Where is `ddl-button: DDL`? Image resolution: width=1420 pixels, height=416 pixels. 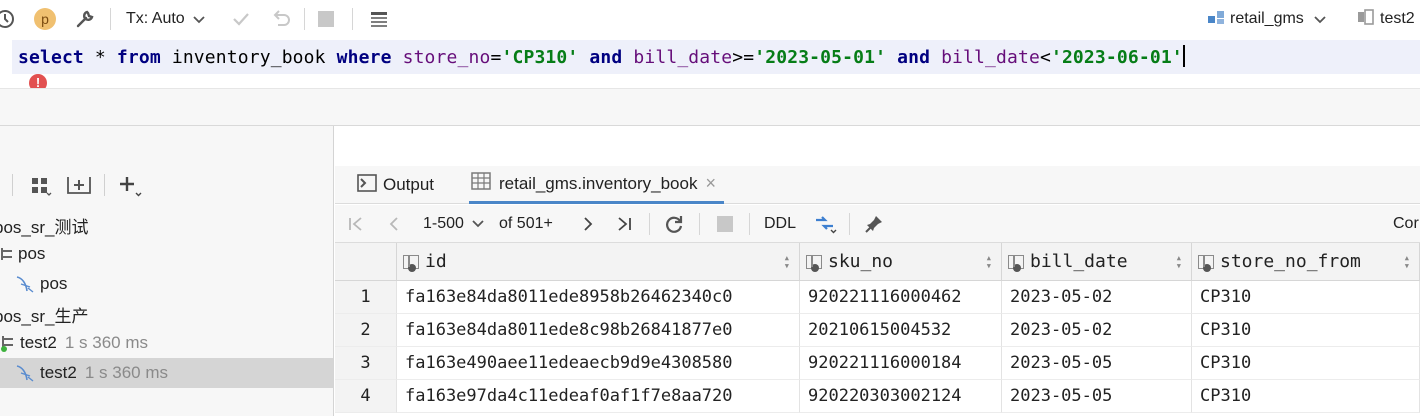 ddl-button: DDL is located at coordinates (780, 224).